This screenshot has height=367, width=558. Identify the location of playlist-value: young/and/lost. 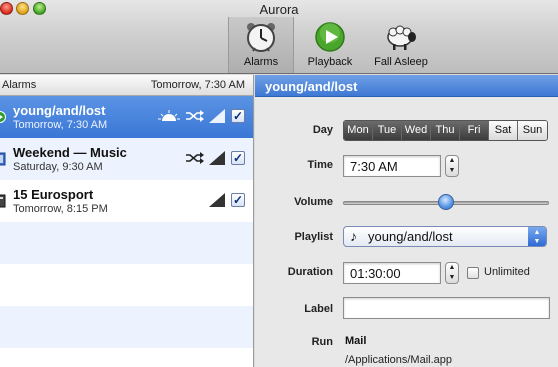
(410, 236).